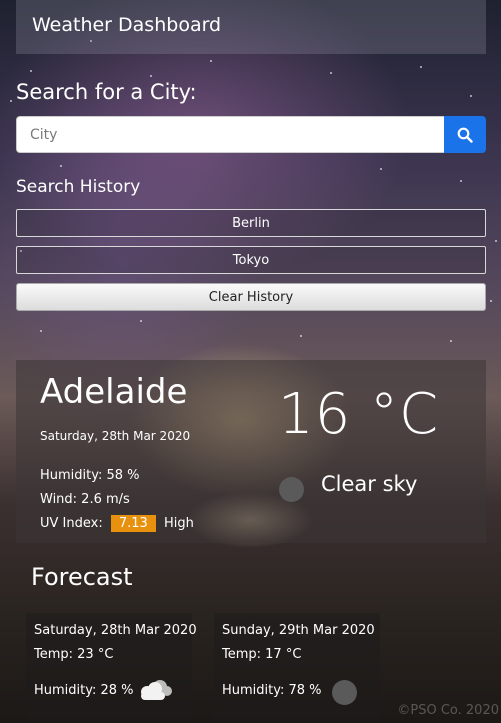 The height and width of the screenshot is (723, 501). Describe the element at coordinates (78, 187) in the screenshot. I see `search-history-label: Search History` at that location.